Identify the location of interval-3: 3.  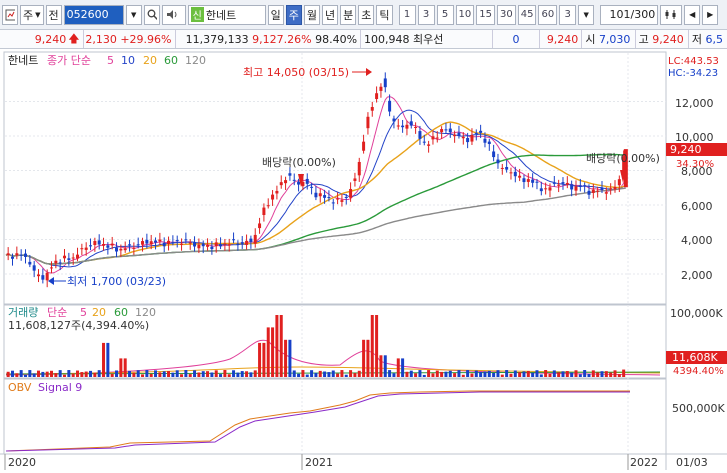
(426, 14).